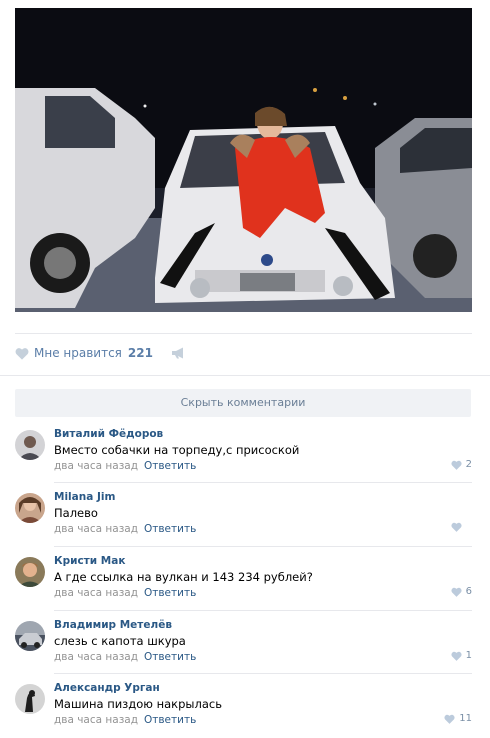 The height and width of the screenshot is (738, 490). Describe the element at coordinates (89, 561) in the screenshot. I see `comment-author: Кристи Мак` at that location.